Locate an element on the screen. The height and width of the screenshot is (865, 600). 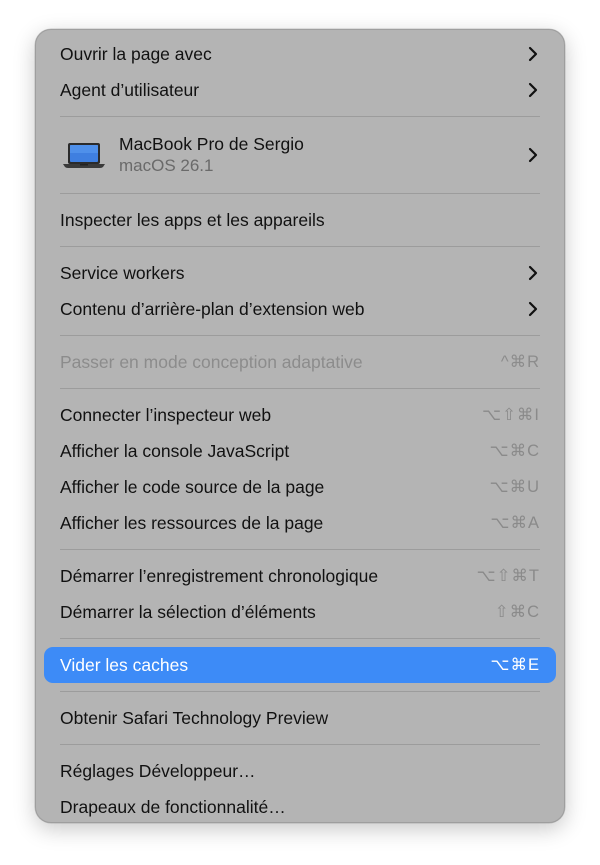
menu-item-label: Obtenir Safari Technology Preview is located at coordinates (194, 717).